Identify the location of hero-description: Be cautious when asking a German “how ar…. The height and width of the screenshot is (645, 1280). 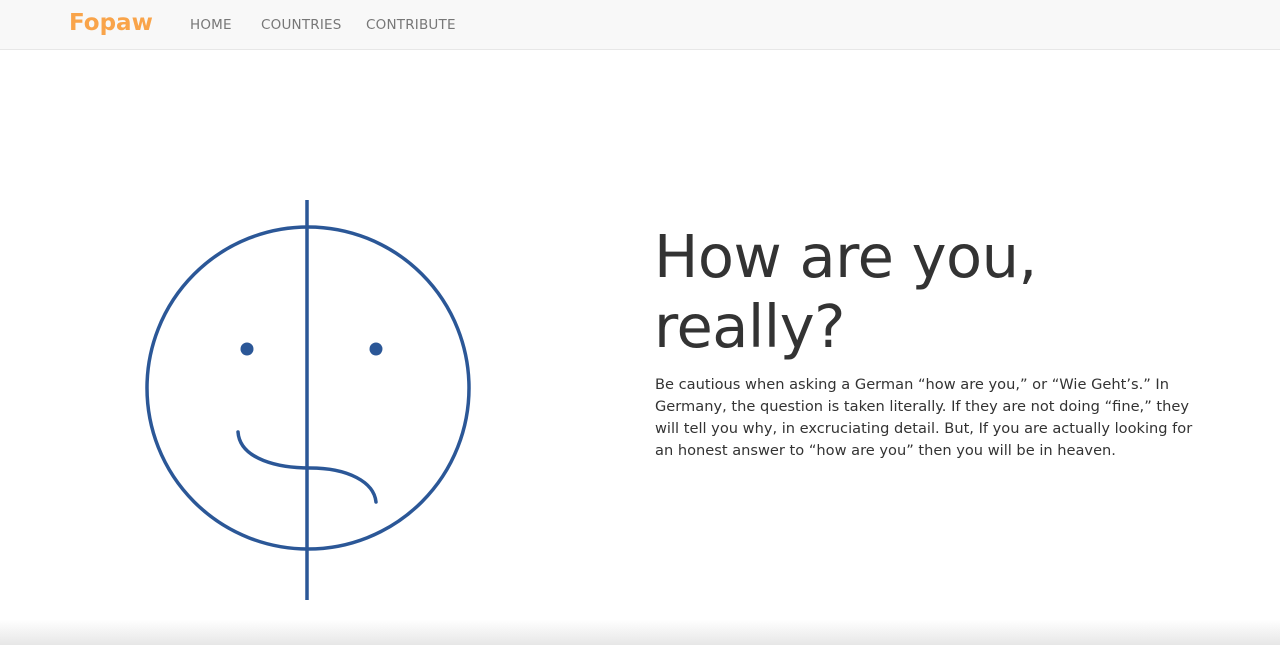
(924, 417).